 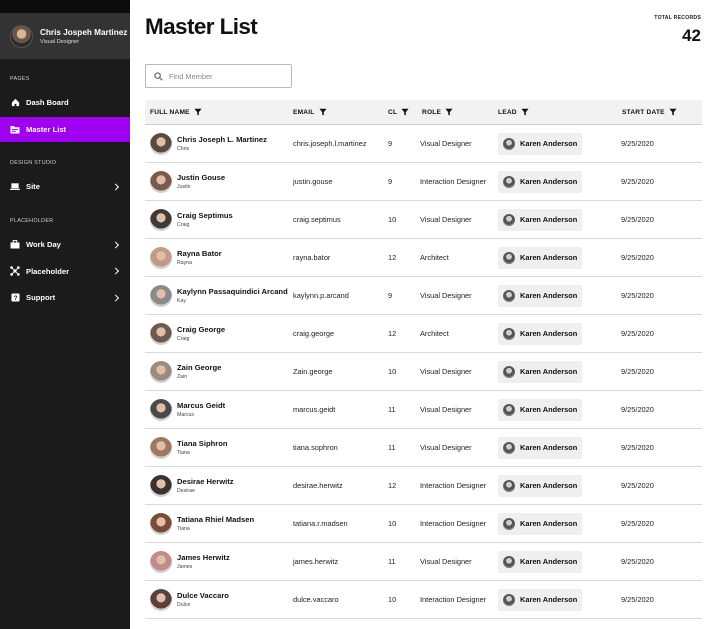 I want to click on column-header-label: ROLE, so click(x=432, y=112).